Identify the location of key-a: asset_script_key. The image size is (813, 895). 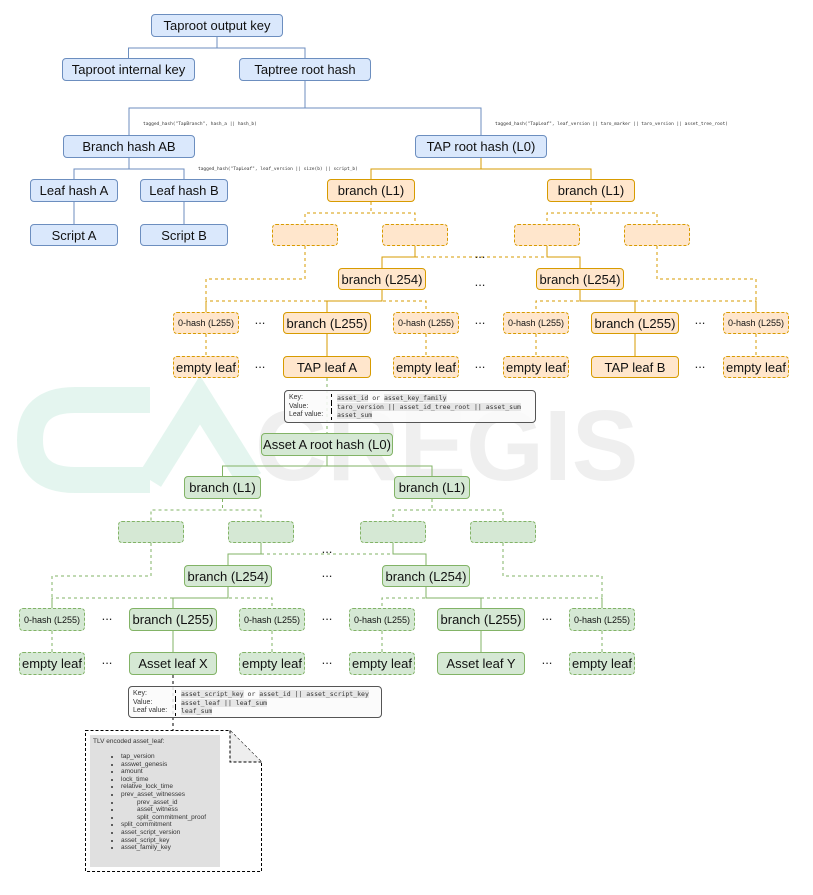
(212, 694).